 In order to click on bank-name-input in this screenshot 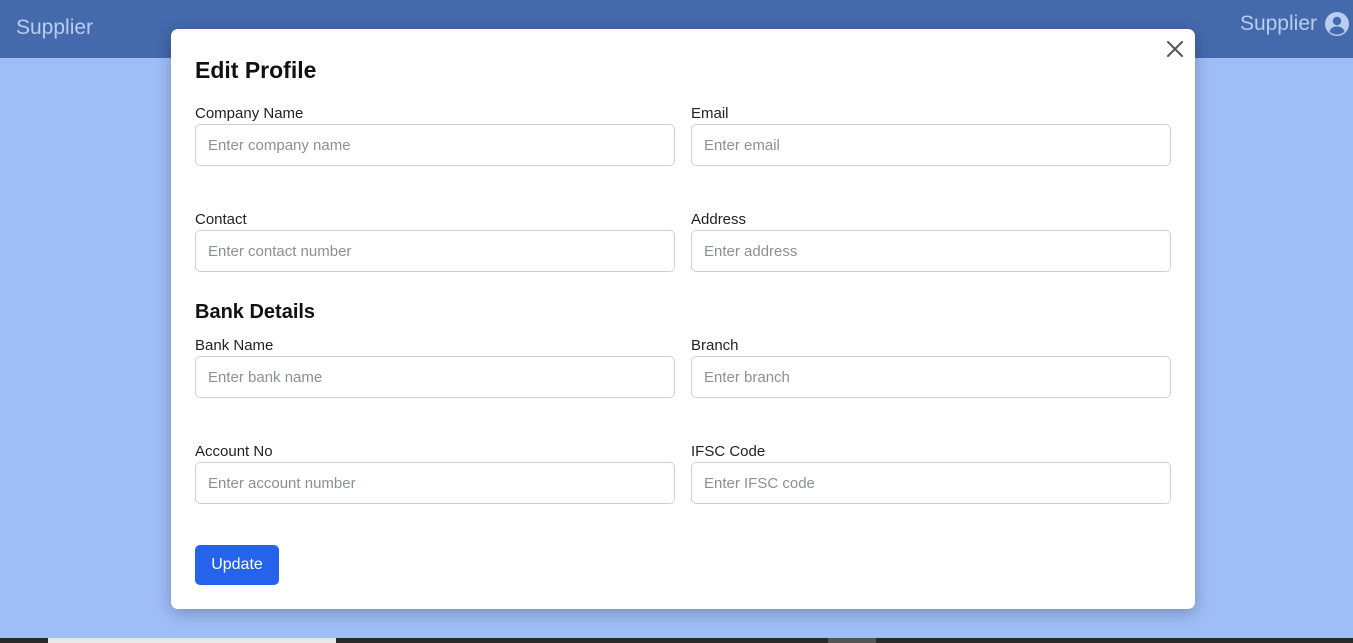, I will do `click(435, 377)`.